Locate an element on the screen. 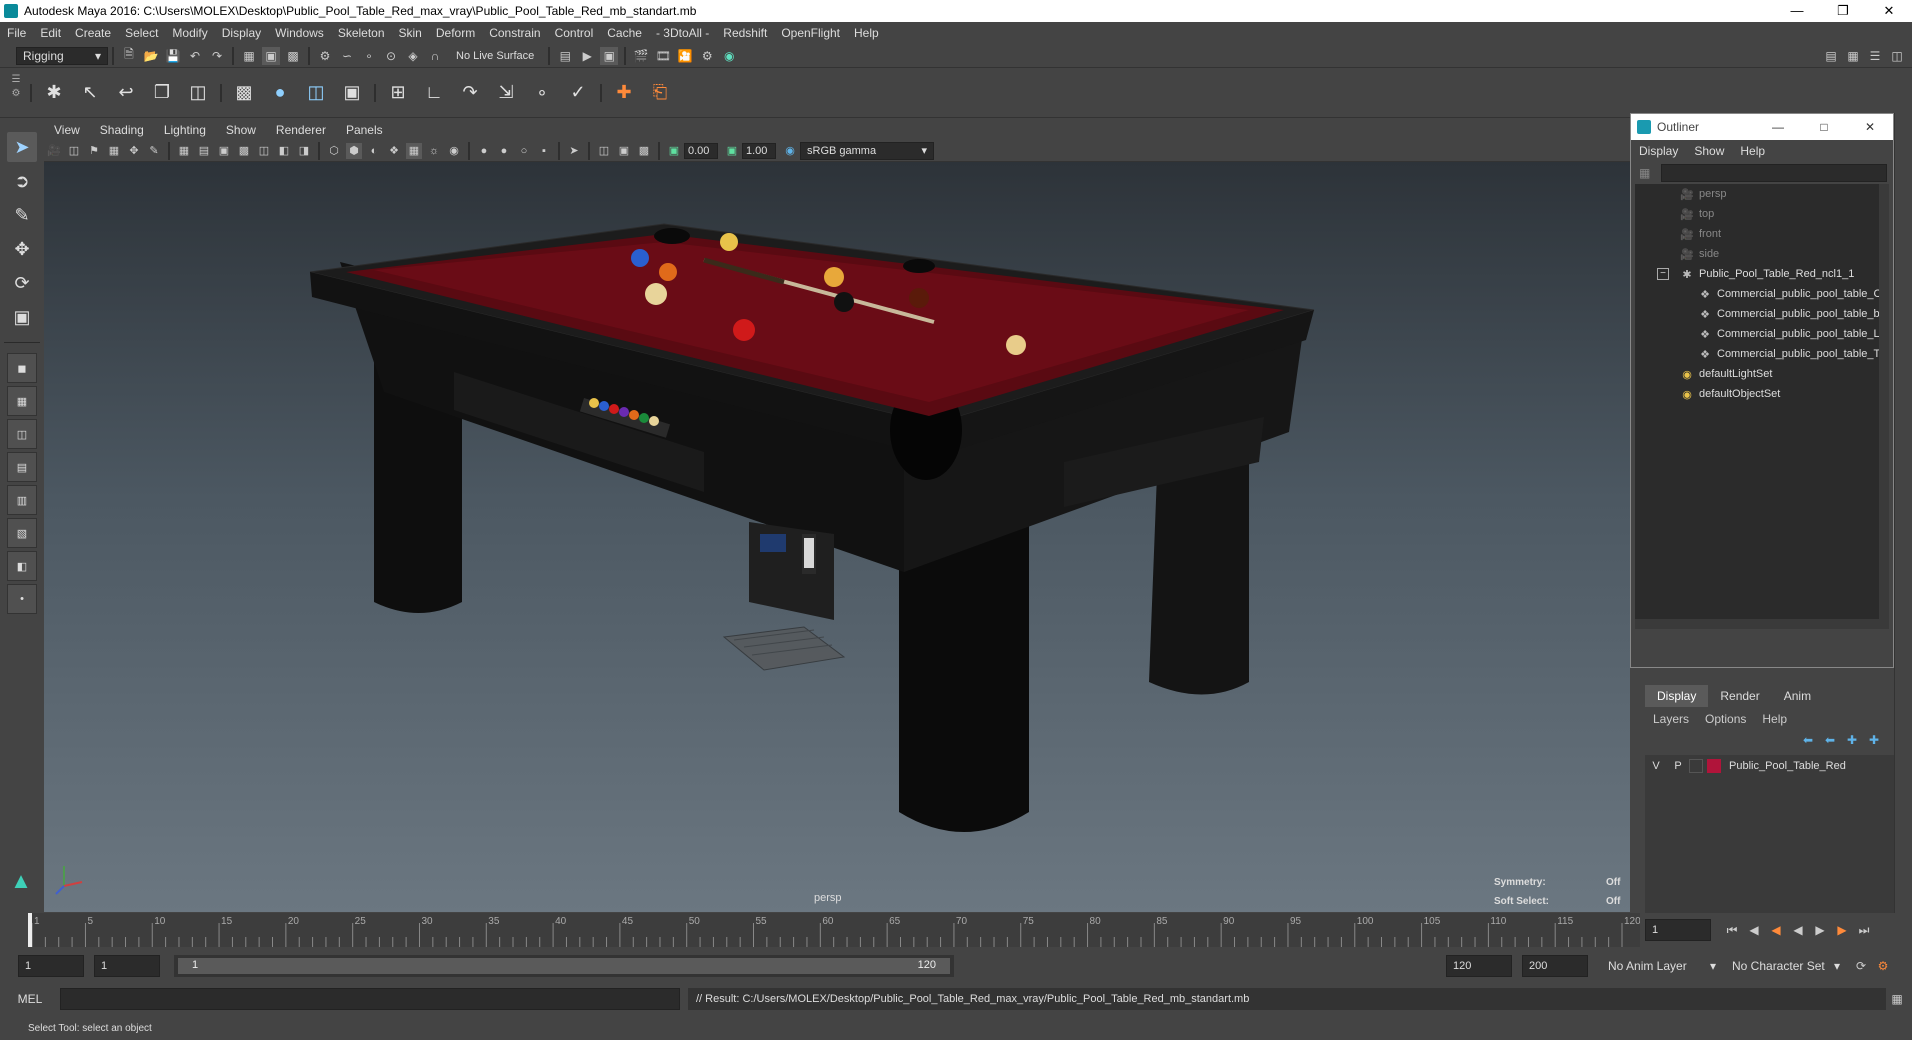 The image size is (1912, 1040). depth-of-field-icon: ▪ is located at coordinates (544, 151).